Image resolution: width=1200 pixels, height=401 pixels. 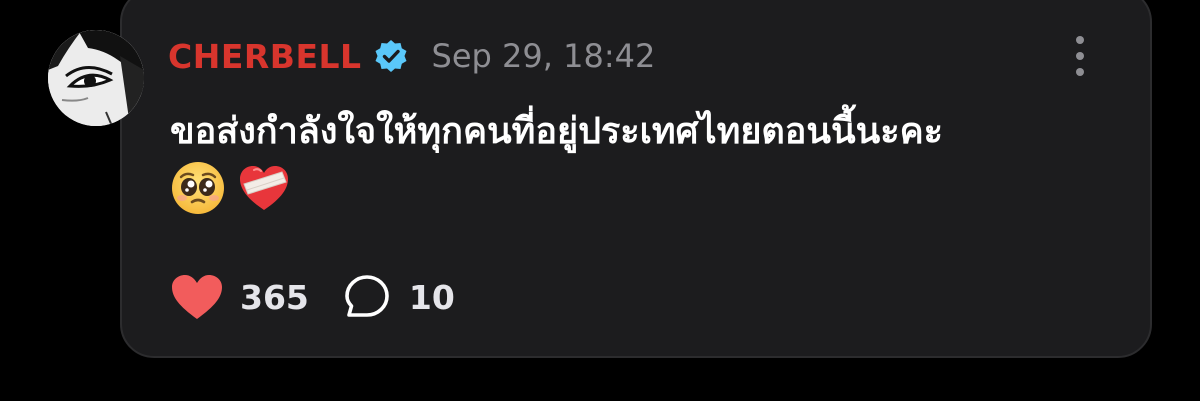 What do you see at coordinates (264, 188) in the screenshot?
I see `mending-heart-emoji-icon` at bounding box center [264, 188].